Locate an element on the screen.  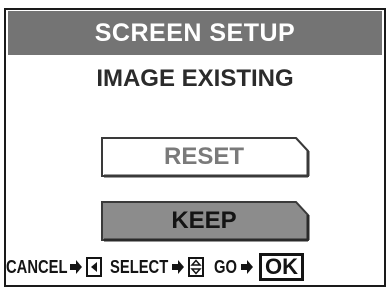
ok-key-icon: OK is located at coordinates (282, 267).